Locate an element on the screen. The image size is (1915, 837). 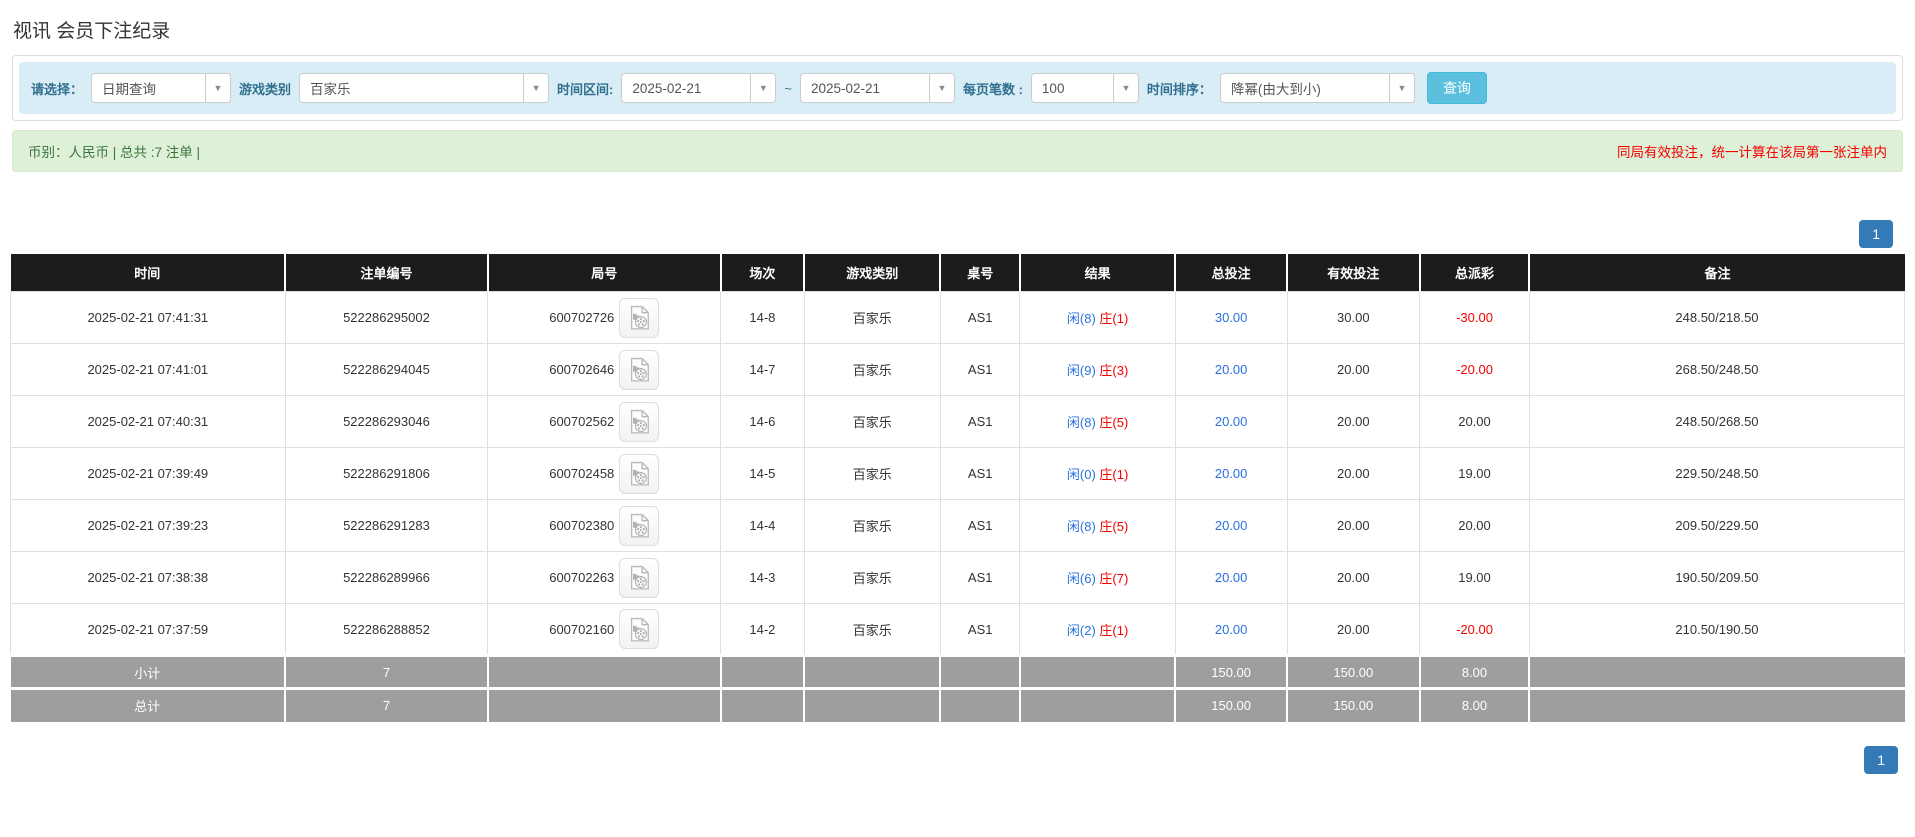
query-type-select: 日期查询 ▼ is located at coordinates (161, 88).